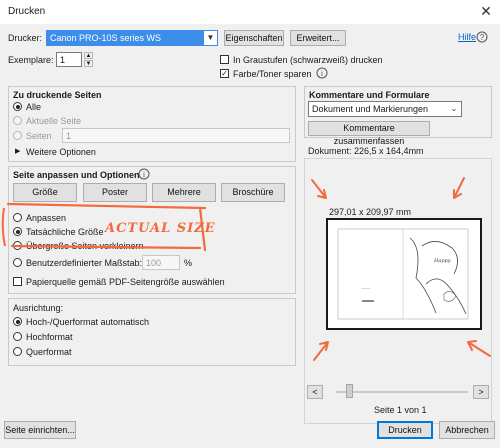 Image resolution: width=500 pixels, height=448 pixels. I want to click on scale-value: 100, so click(154, 263).